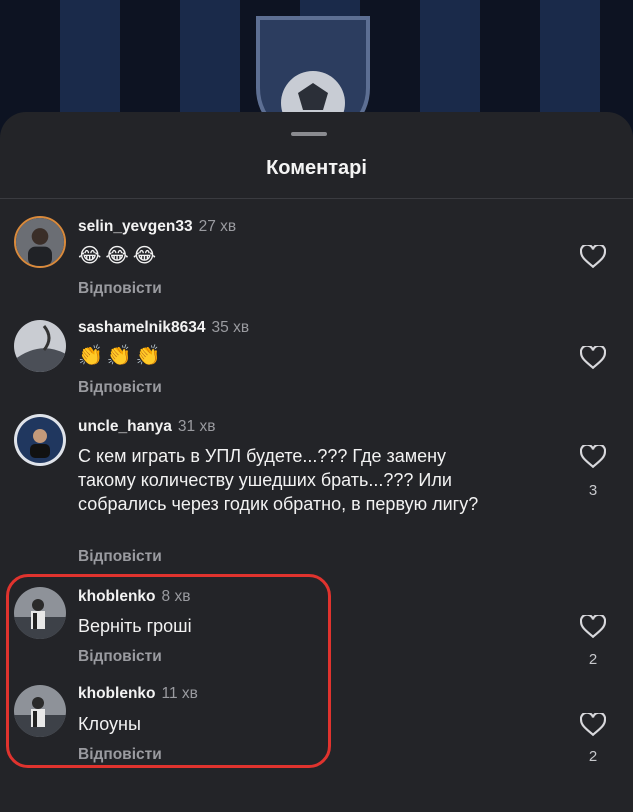 The height and width of the screenshot is (812, 633). Describe the element at coordinates (125, 426) in the screenshot. I see `username: uncle_hanya` at that location.